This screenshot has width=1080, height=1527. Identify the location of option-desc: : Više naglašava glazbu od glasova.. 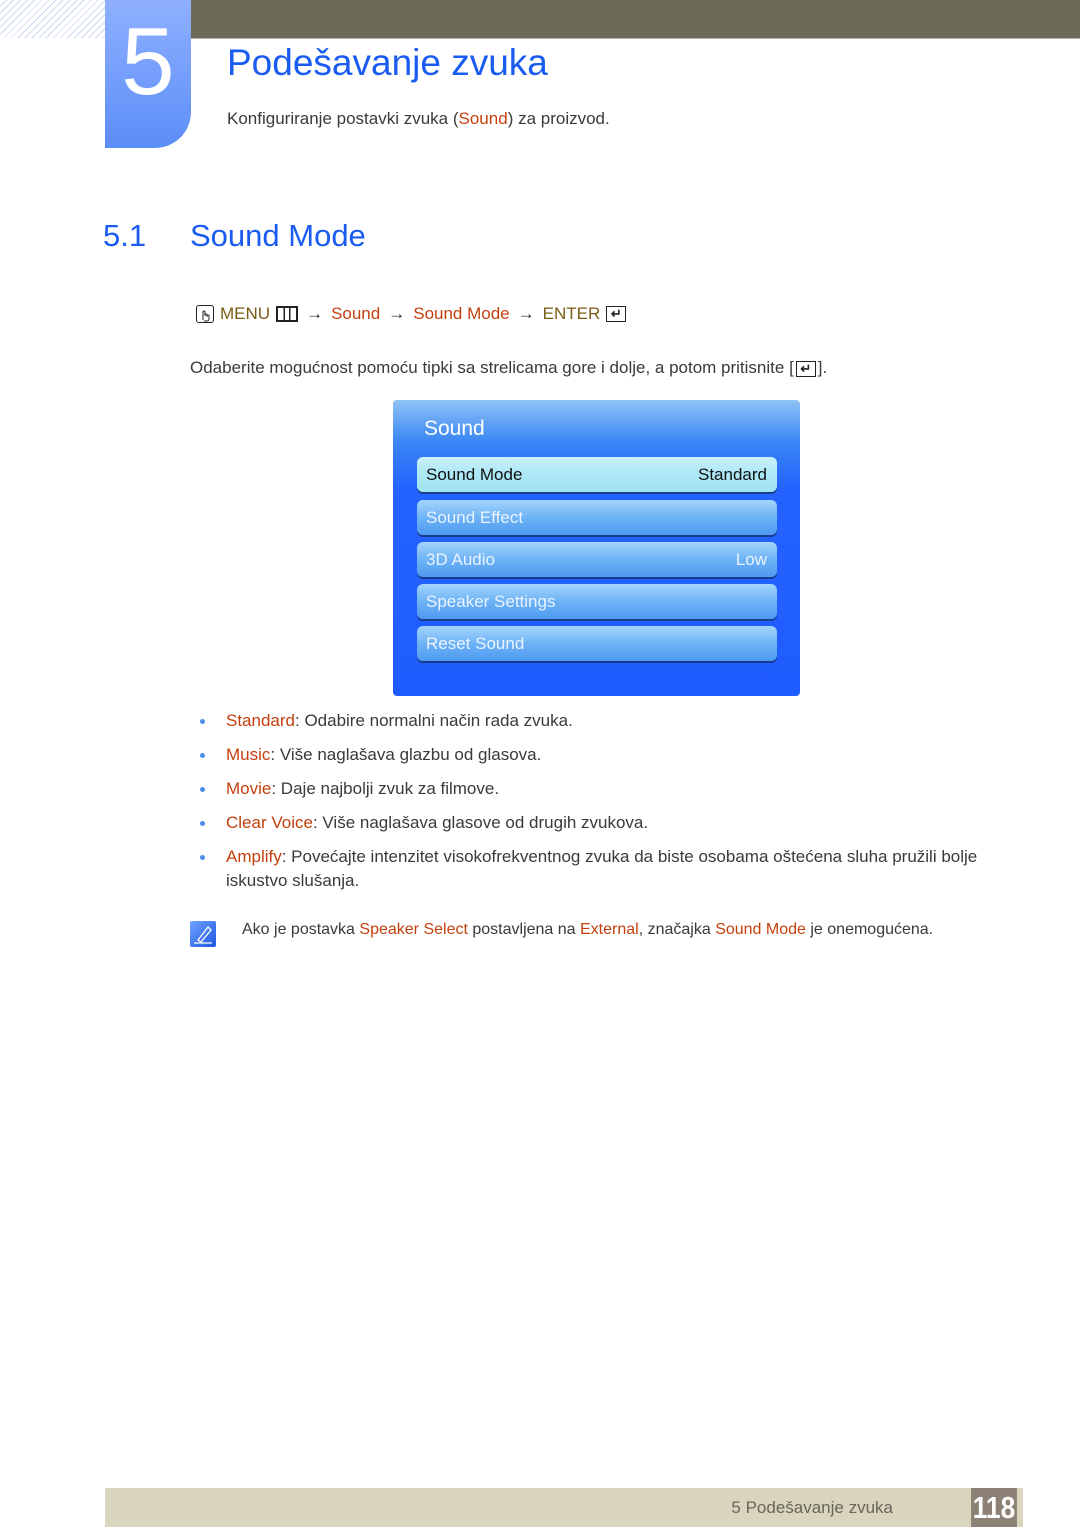
(406, 754).